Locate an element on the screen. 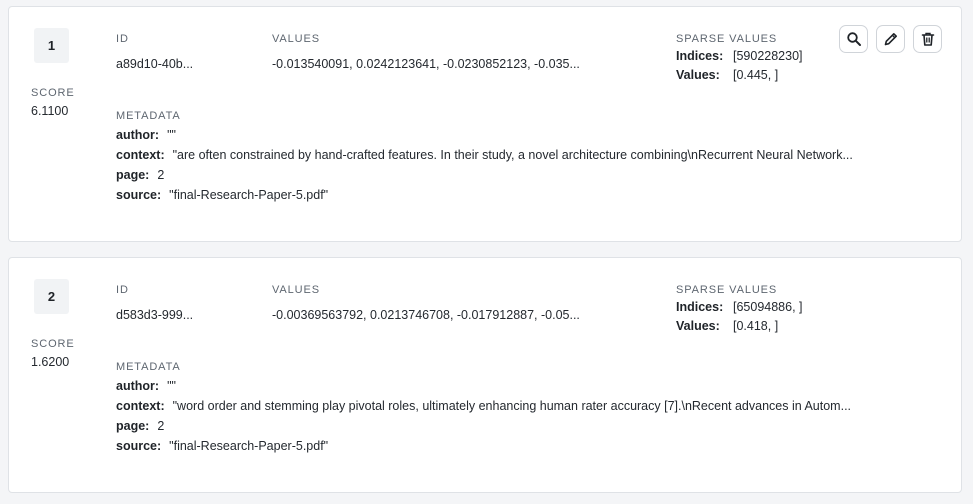 This screenshot has width=973, height=504. sparse-indices-row: Indices: [59022823​0] is located at coordinates (739, 56).